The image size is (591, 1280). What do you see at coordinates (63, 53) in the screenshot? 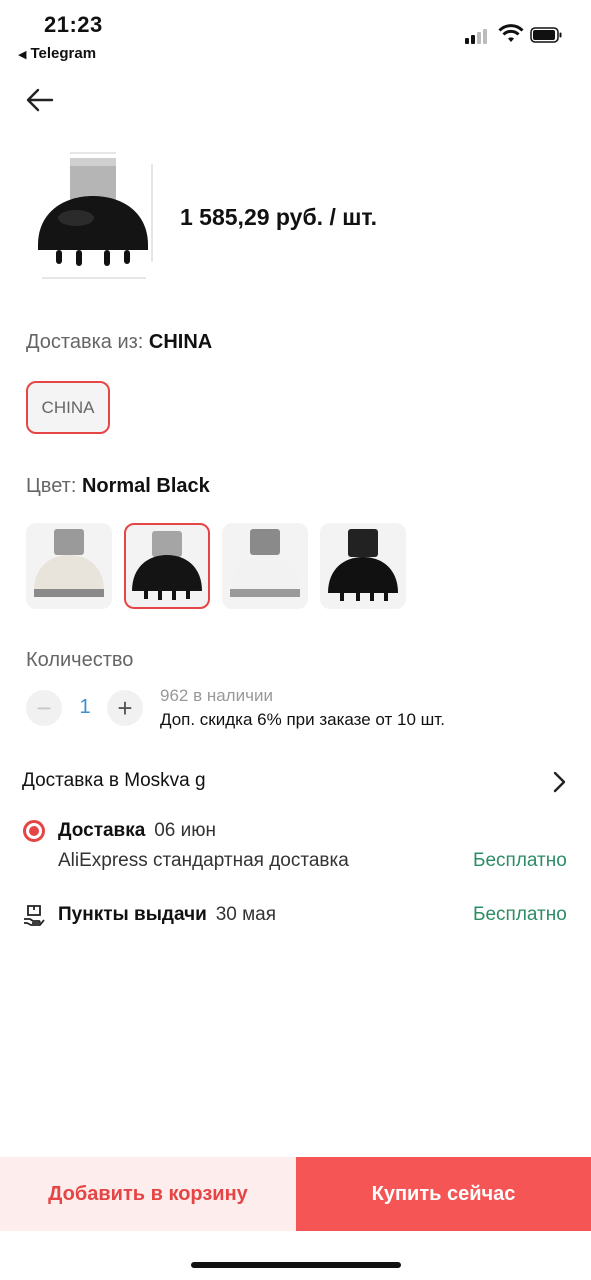
I see `back-app-label: Telegram` at bounding box center [63, 53].